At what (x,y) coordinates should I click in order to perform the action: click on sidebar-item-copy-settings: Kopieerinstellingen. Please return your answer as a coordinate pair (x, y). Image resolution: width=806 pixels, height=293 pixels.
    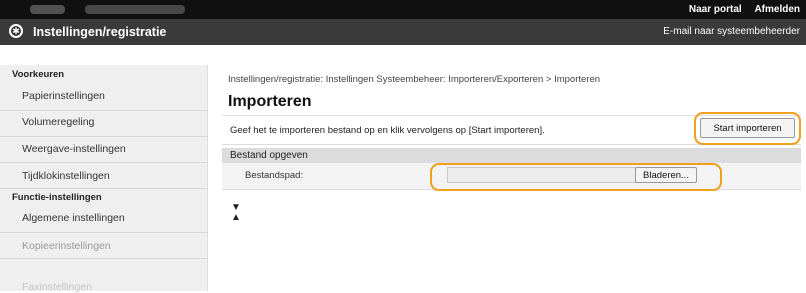
    Looking at the image, I should click on (103, 245).